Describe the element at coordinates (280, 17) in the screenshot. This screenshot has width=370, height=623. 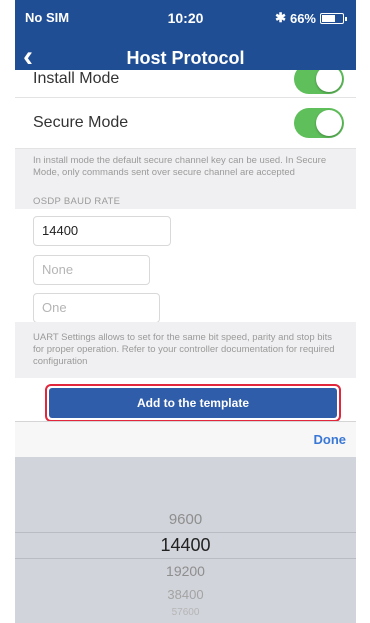
I see `bluetooth-icon: ✱` at that location.